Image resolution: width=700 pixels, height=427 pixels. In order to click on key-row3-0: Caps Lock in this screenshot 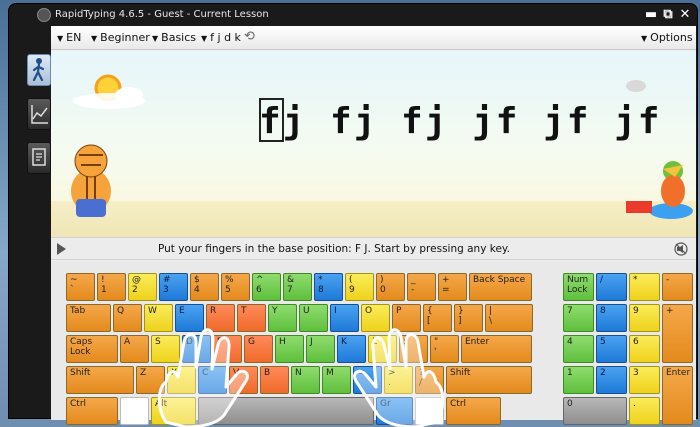, I will do `click(92, 349)`.